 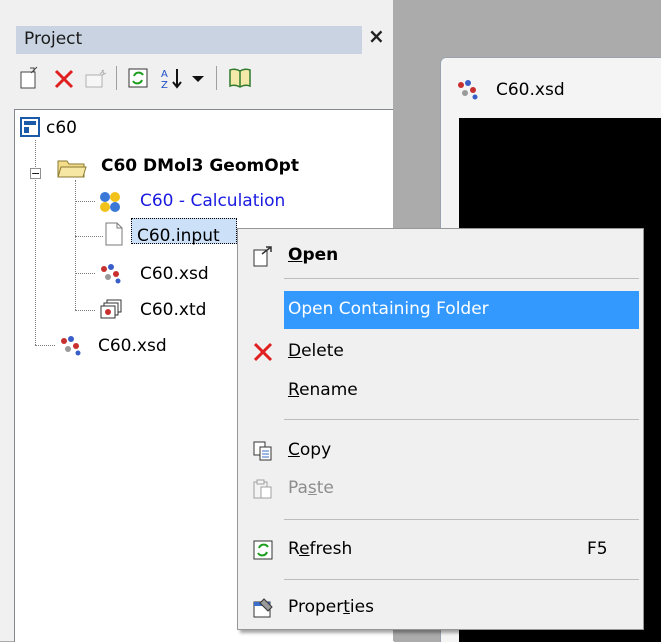 I want to click on menu-item-open-containing-folder: Open Containing Folder, so click(x=461, y=310).